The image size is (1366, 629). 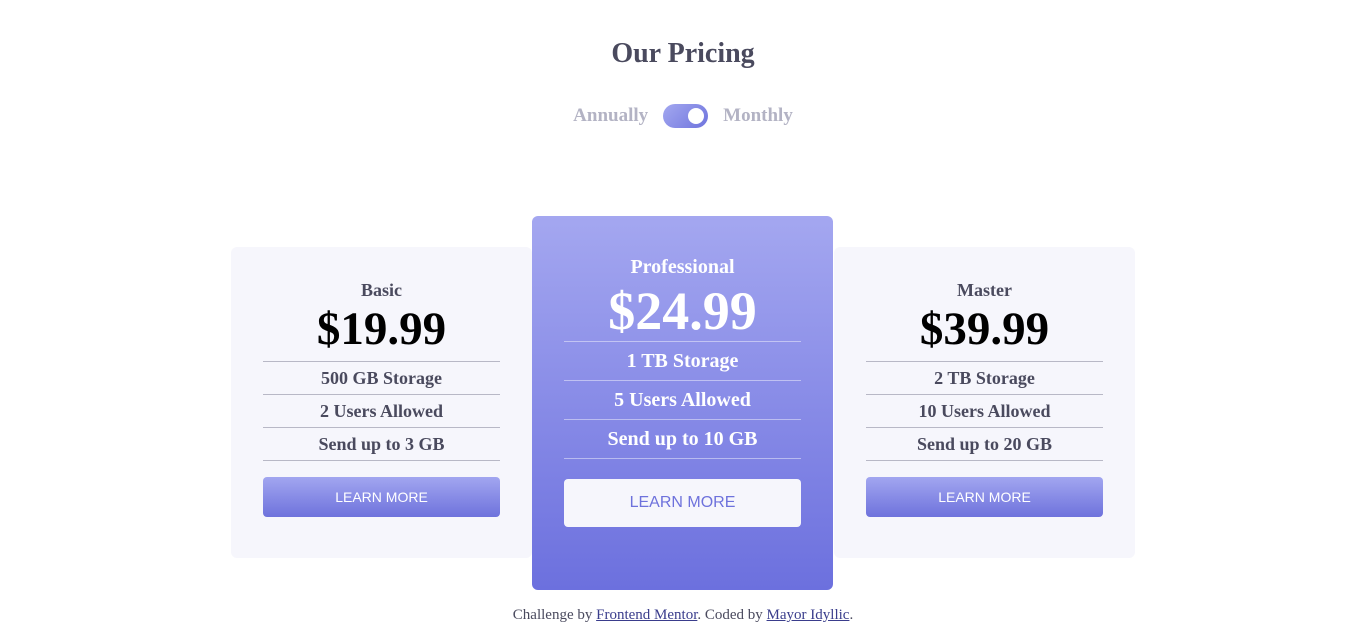 I want to click on feature-item: 2 TB Storage, so click(x=984, y=378).